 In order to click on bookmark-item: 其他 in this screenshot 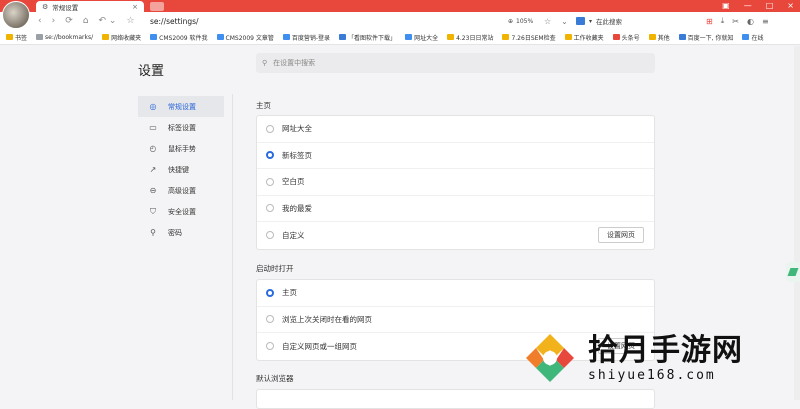, I will do `click(659, 37)`.